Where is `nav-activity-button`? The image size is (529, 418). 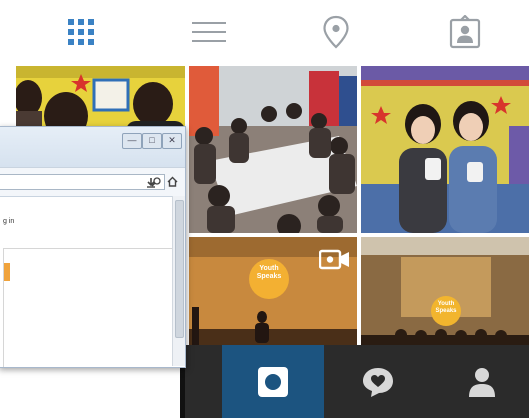
nav-activity-button is located at coordinates (378, 381).